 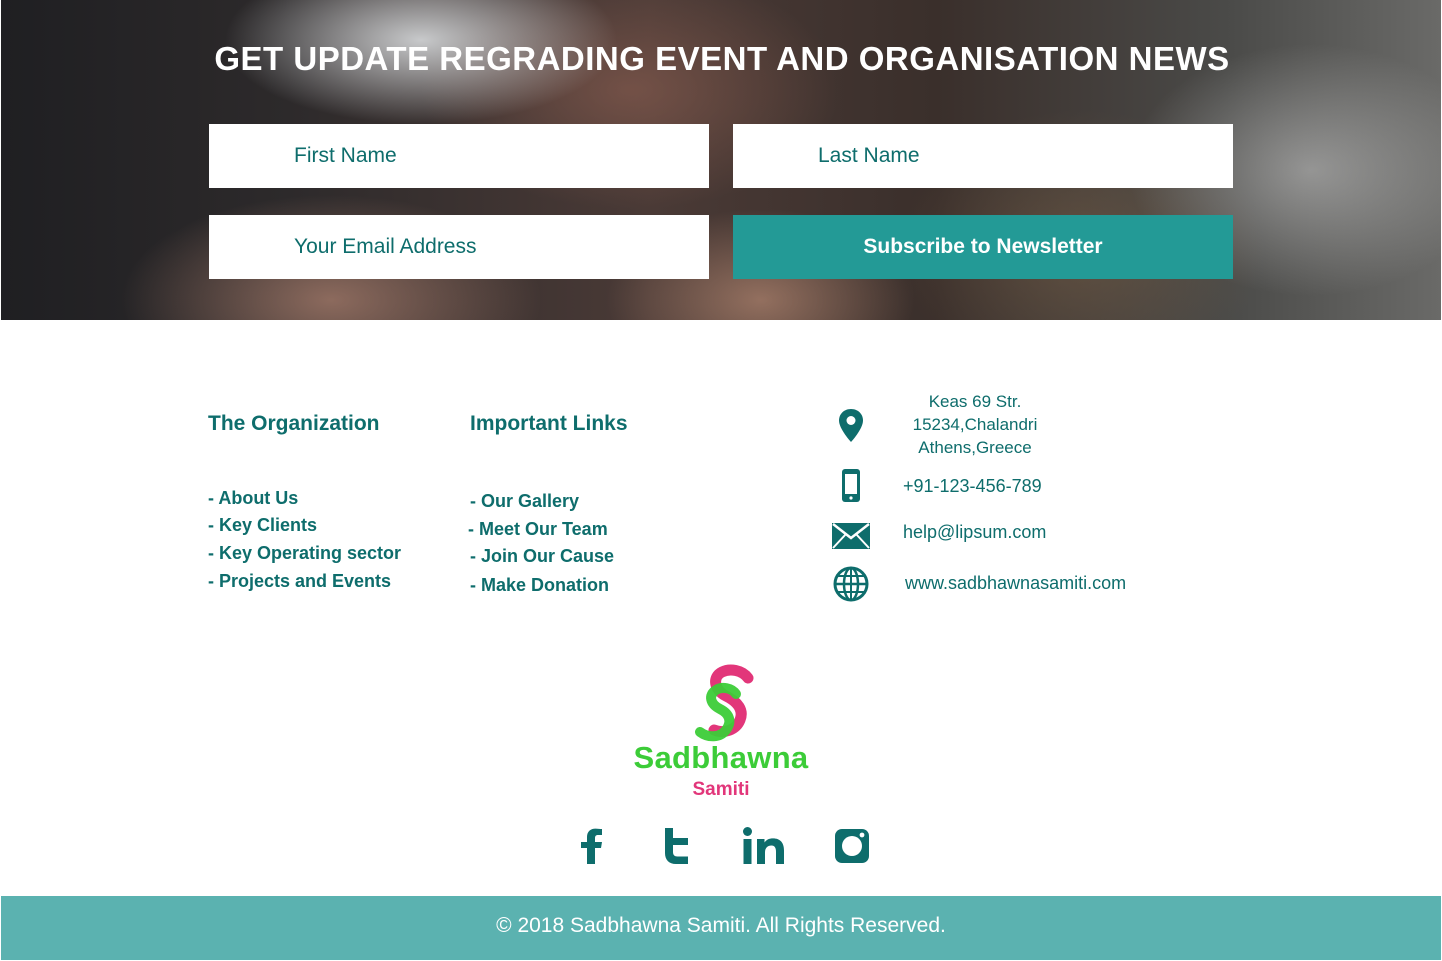 What do you see at coordinates (721, 789) in the screenshot?
I see `logo-subtitle: Samiti` at bounding box center [721, 789].